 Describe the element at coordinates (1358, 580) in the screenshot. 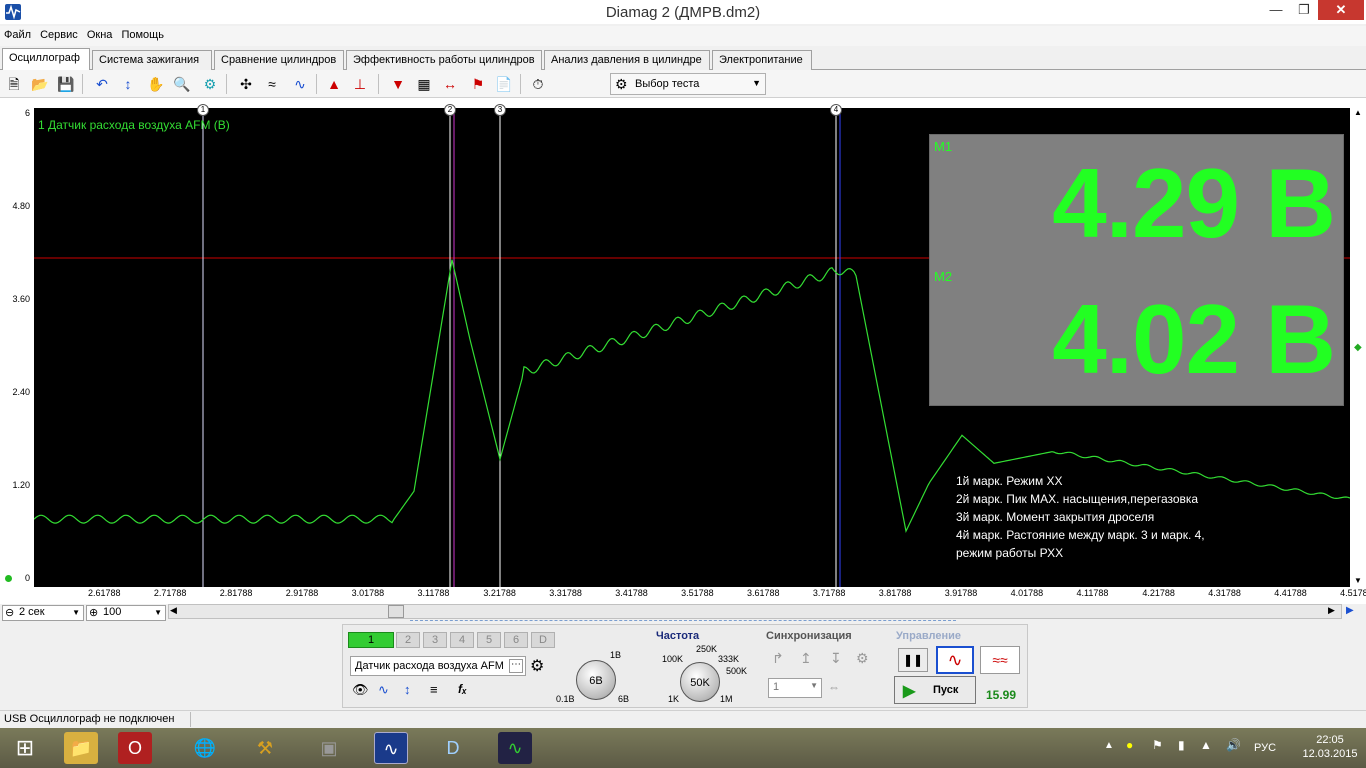

I see `scope-scroll-down-icon: ▼` at that location.